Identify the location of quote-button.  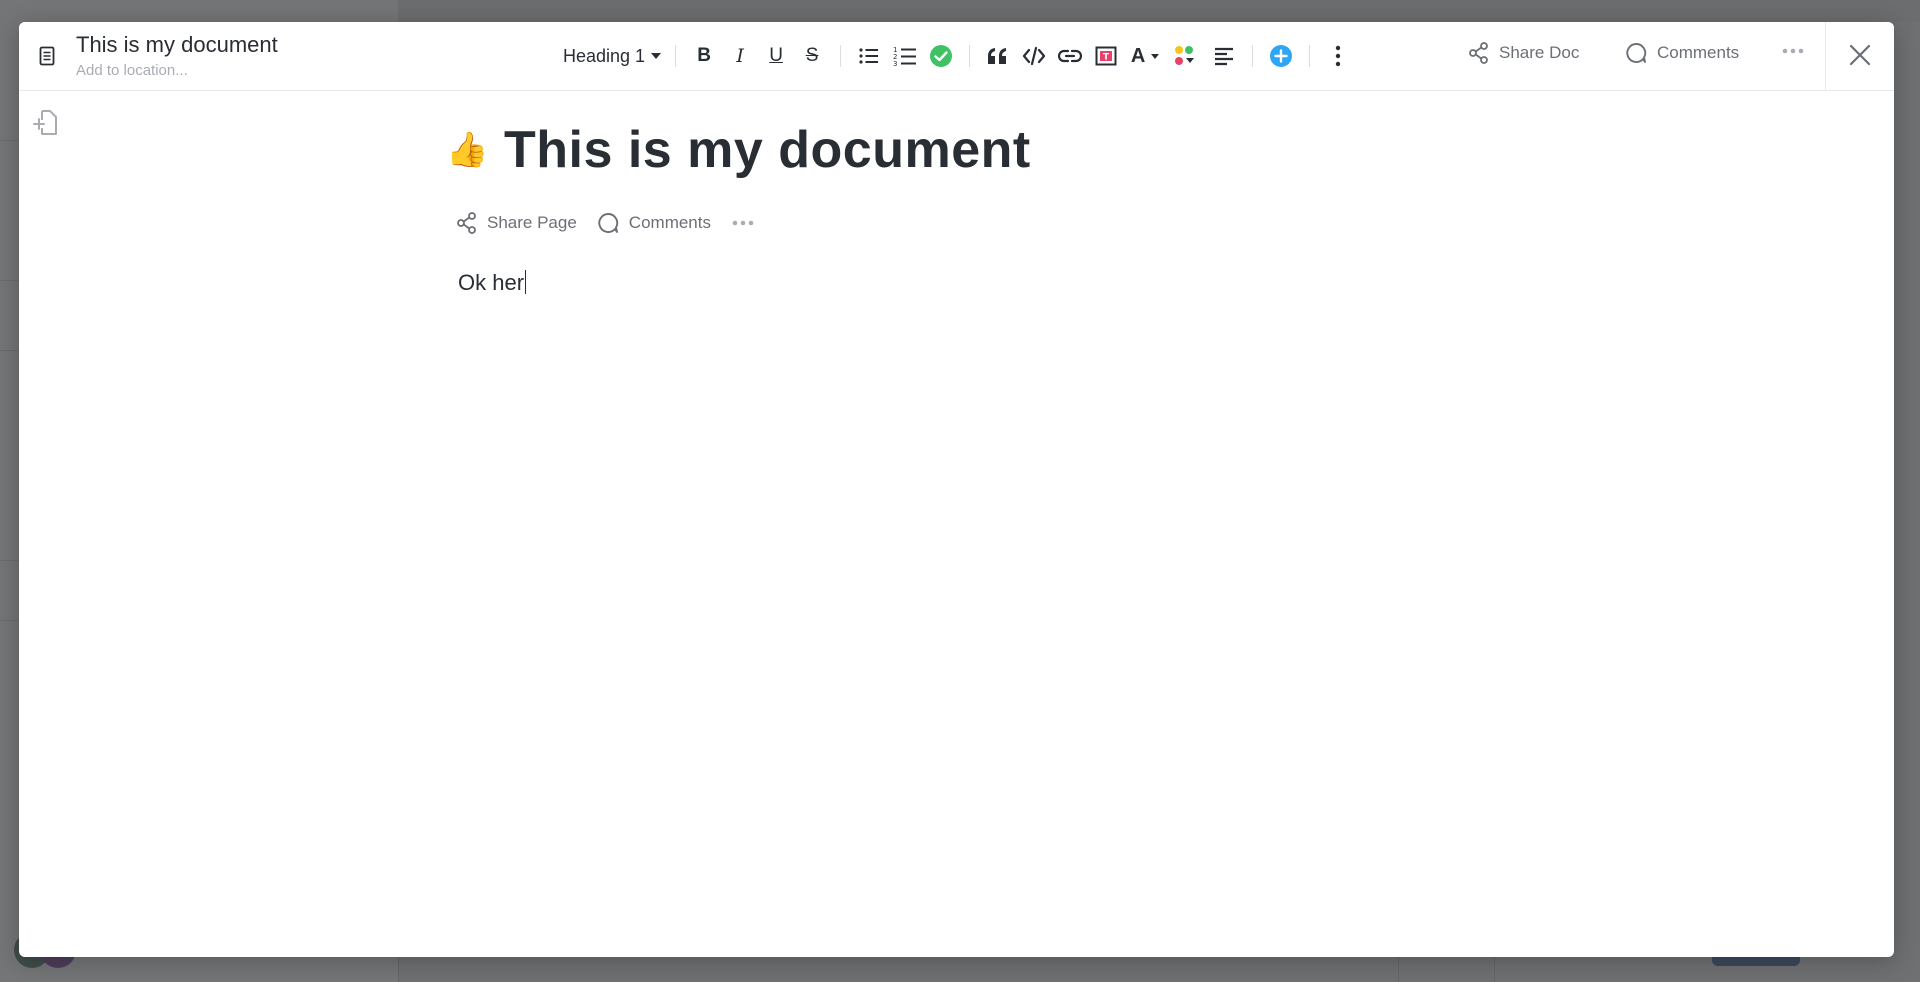
(998, 56).